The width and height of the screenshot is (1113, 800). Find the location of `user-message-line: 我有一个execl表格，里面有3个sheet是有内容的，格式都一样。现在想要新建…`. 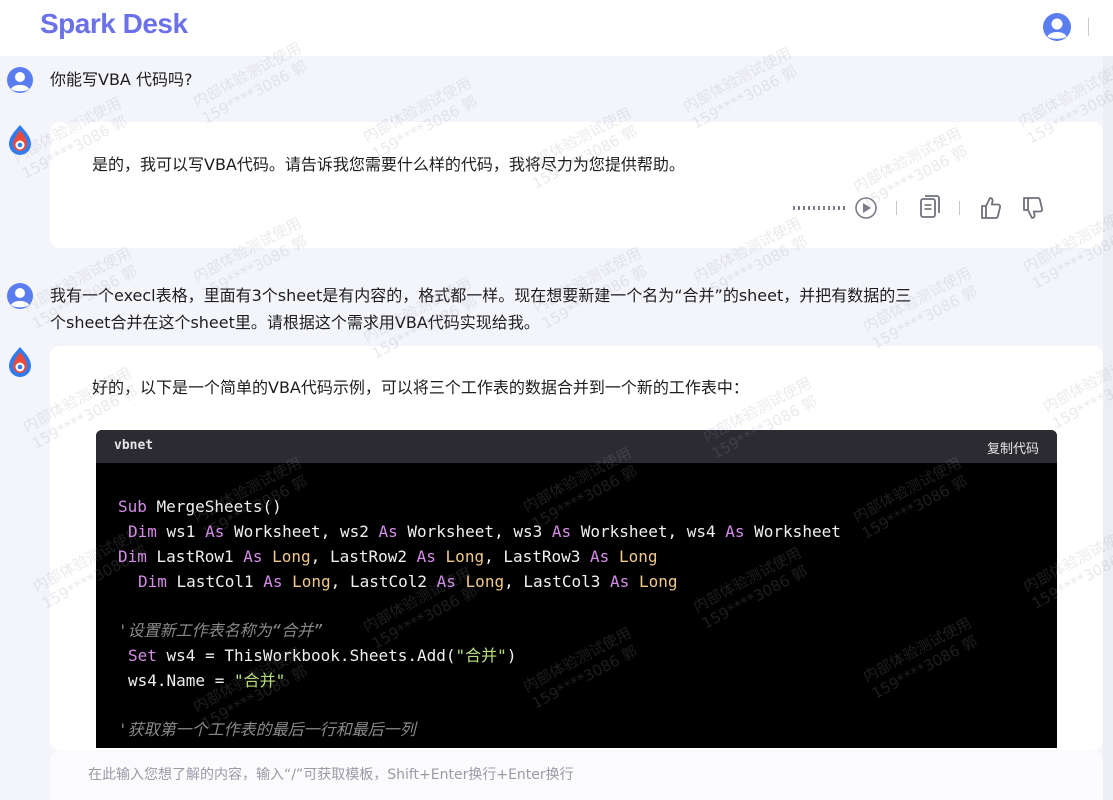

user-message-line: 我有一个execl表格，里面有3个sheet是有内容的，格式都一样。现在想要新建… is located at coordinates (481, 295).